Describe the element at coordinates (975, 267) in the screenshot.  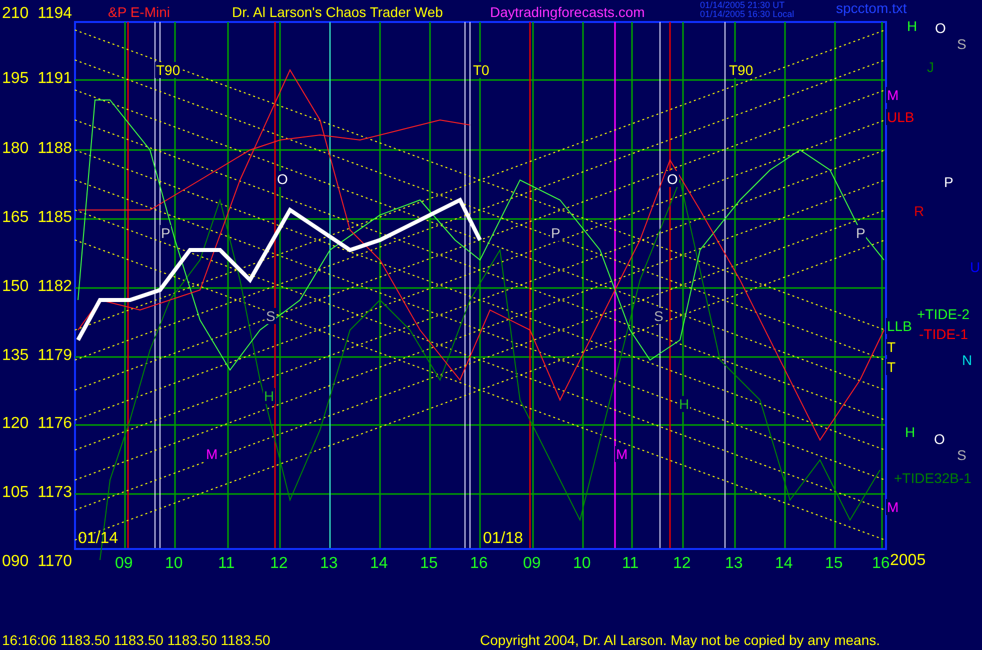
I see `chart-marker: U` at that location.